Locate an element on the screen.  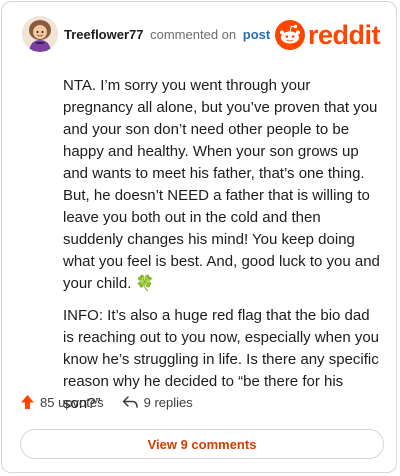
reply-stat: 9 replies is located at coordinates (157, 402).